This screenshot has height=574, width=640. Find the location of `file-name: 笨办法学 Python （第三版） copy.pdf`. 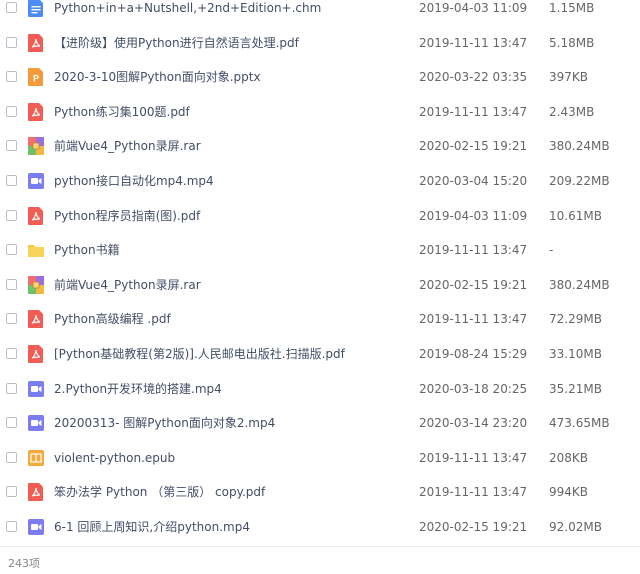

file-name: 笨办法学 Python （第三版） copy.pdf is located at coordinates (159, 492).